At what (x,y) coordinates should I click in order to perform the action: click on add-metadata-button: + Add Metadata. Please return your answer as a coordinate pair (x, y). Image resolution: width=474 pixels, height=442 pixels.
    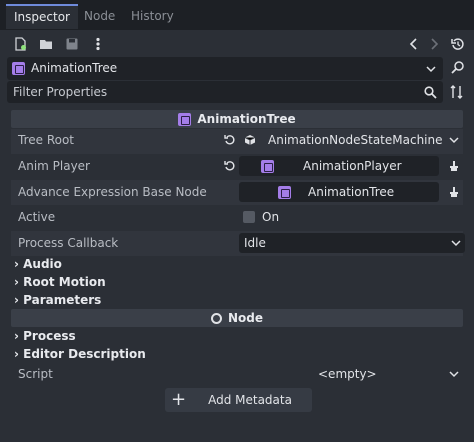
    Looking at the image, I should click on (238, 400).